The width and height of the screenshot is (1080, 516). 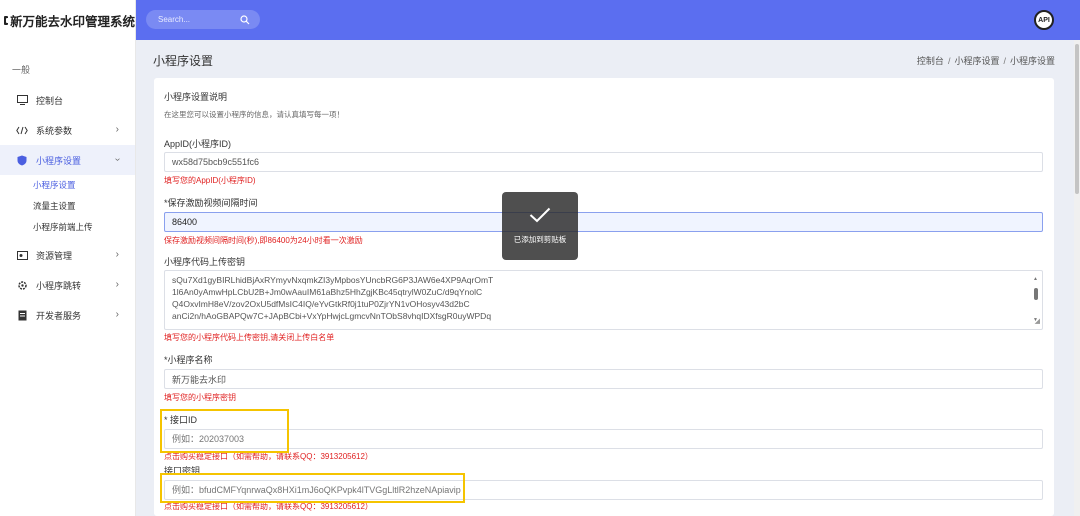 What do you see at coordinates (249, 337) in the screenshot?
I see `upload-key-hint: 填写您的小程序代码上传密钥,请关闭上传白名单` at bounding box center [249, 337].